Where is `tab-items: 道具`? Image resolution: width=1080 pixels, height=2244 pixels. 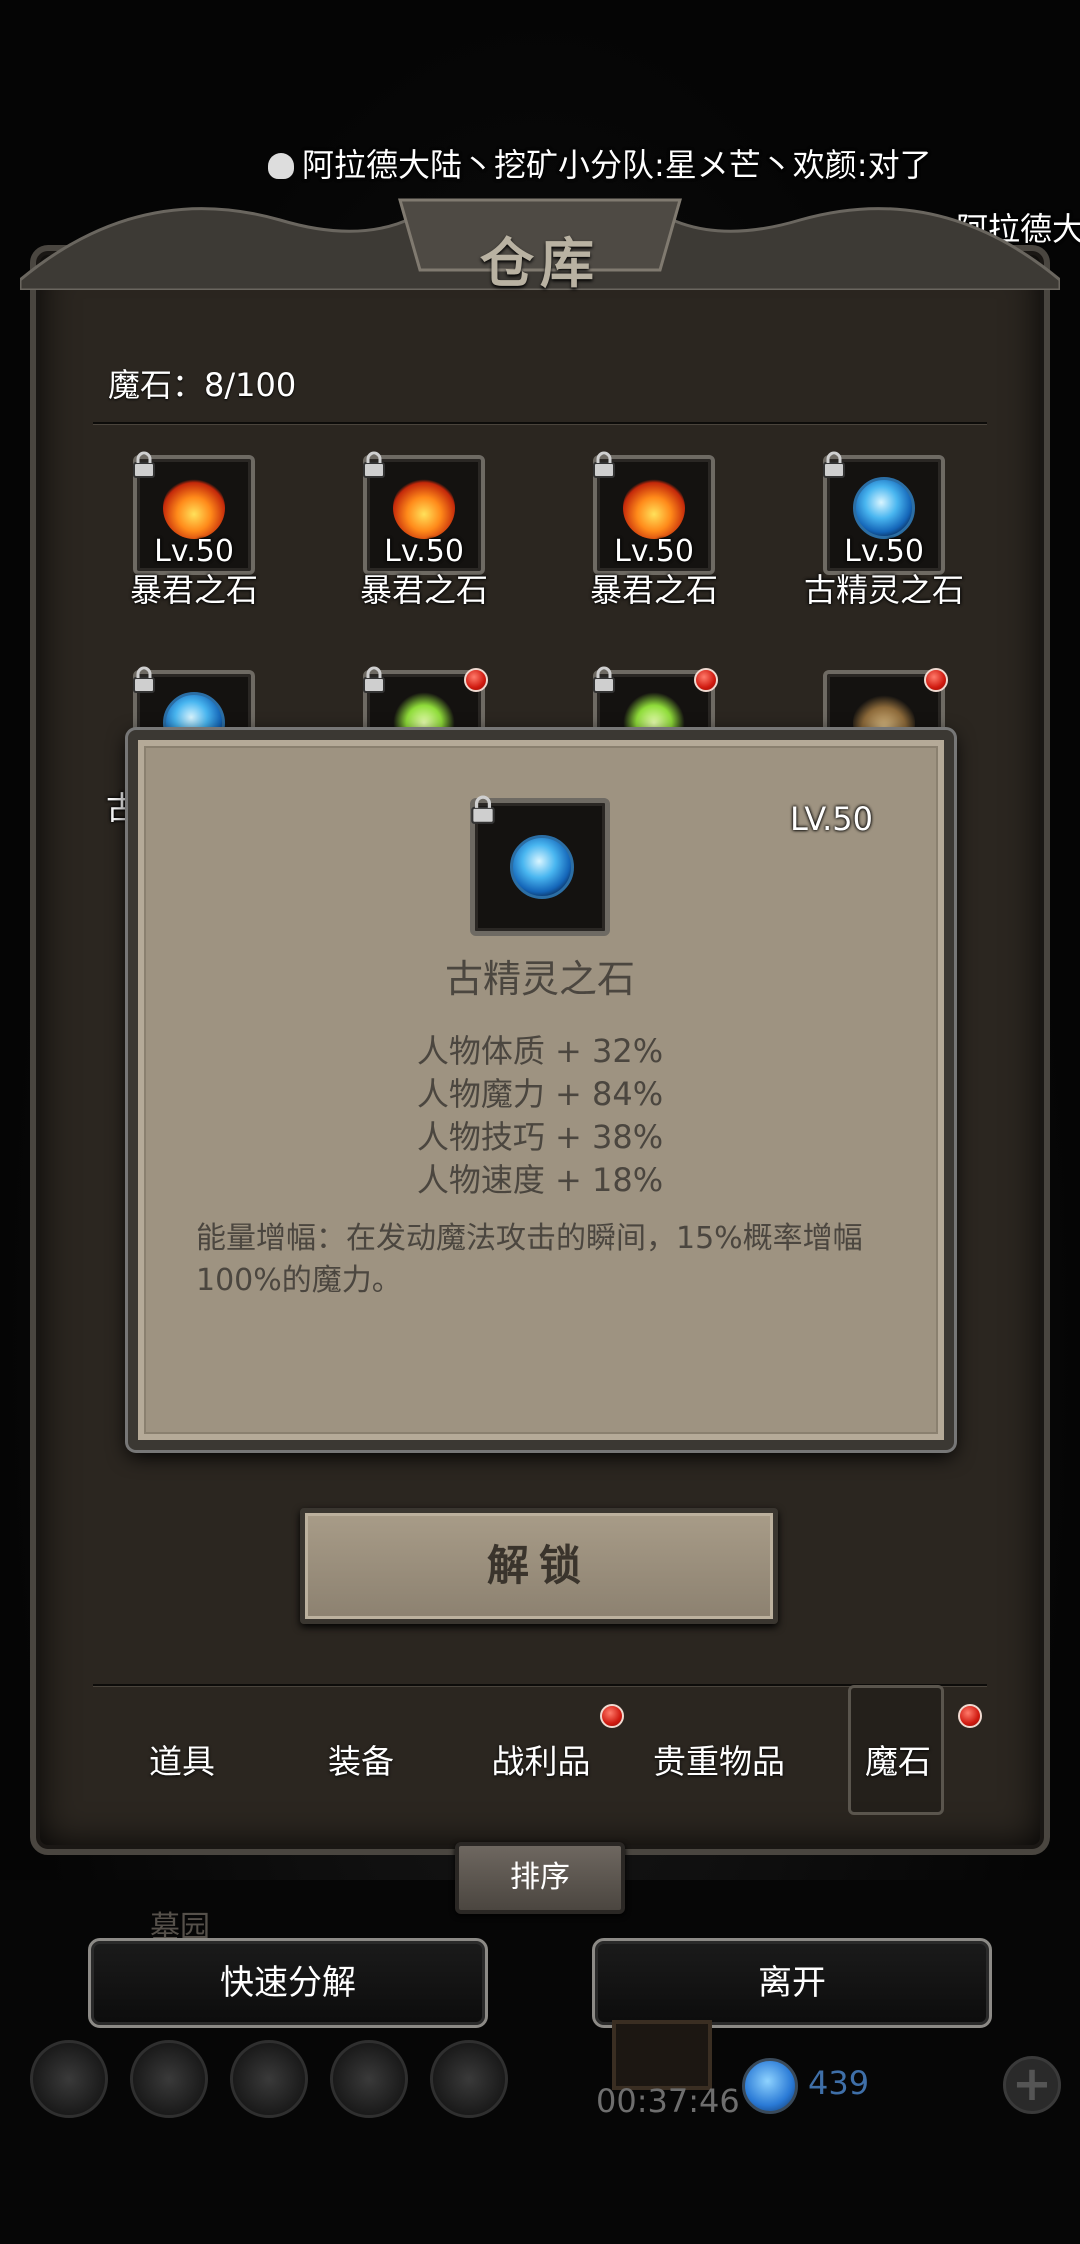 tab-items: 道具 is located at coordinates (182, 1759).